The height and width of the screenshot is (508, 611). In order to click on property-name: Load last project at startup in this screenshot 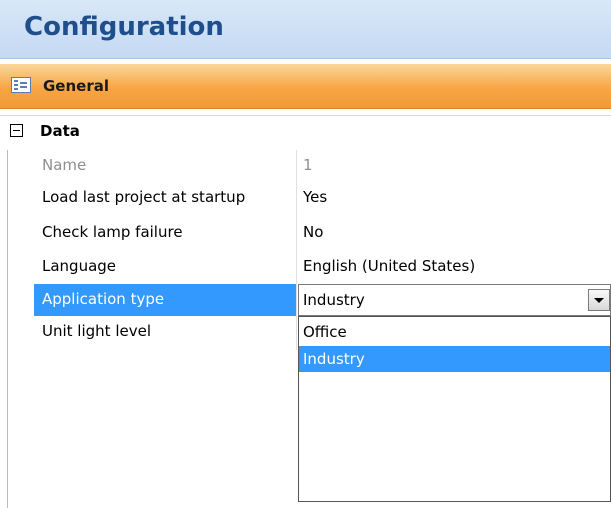, I will do `click(144, 197)`.